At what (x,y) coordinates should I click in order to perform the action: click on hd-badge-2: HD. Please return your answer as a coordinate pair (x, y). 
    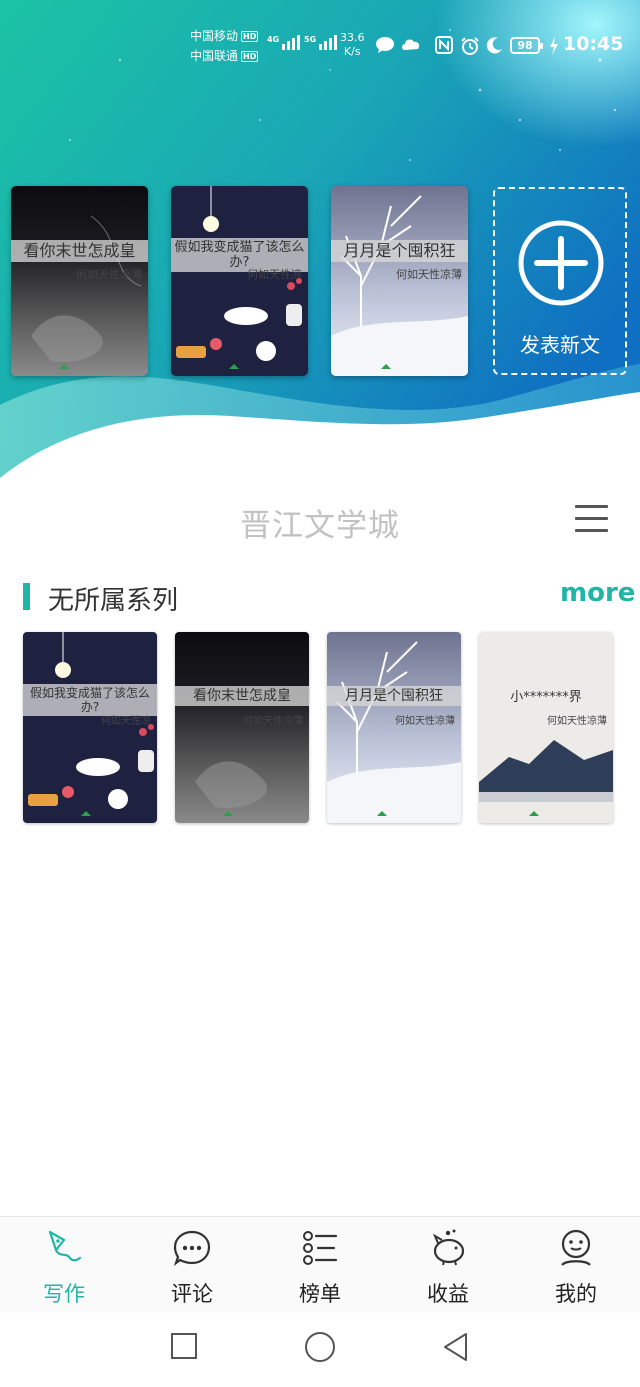
    Looking at the image, I should click on (250, 56).